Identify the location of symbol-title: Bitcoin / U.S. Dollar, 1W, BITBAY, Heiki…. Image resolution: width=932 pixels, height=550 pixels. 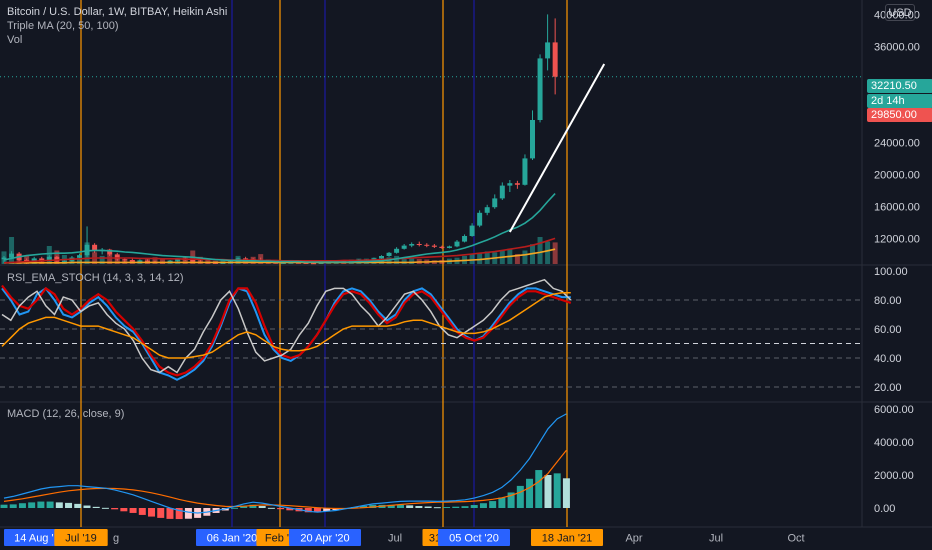
(117, 12).